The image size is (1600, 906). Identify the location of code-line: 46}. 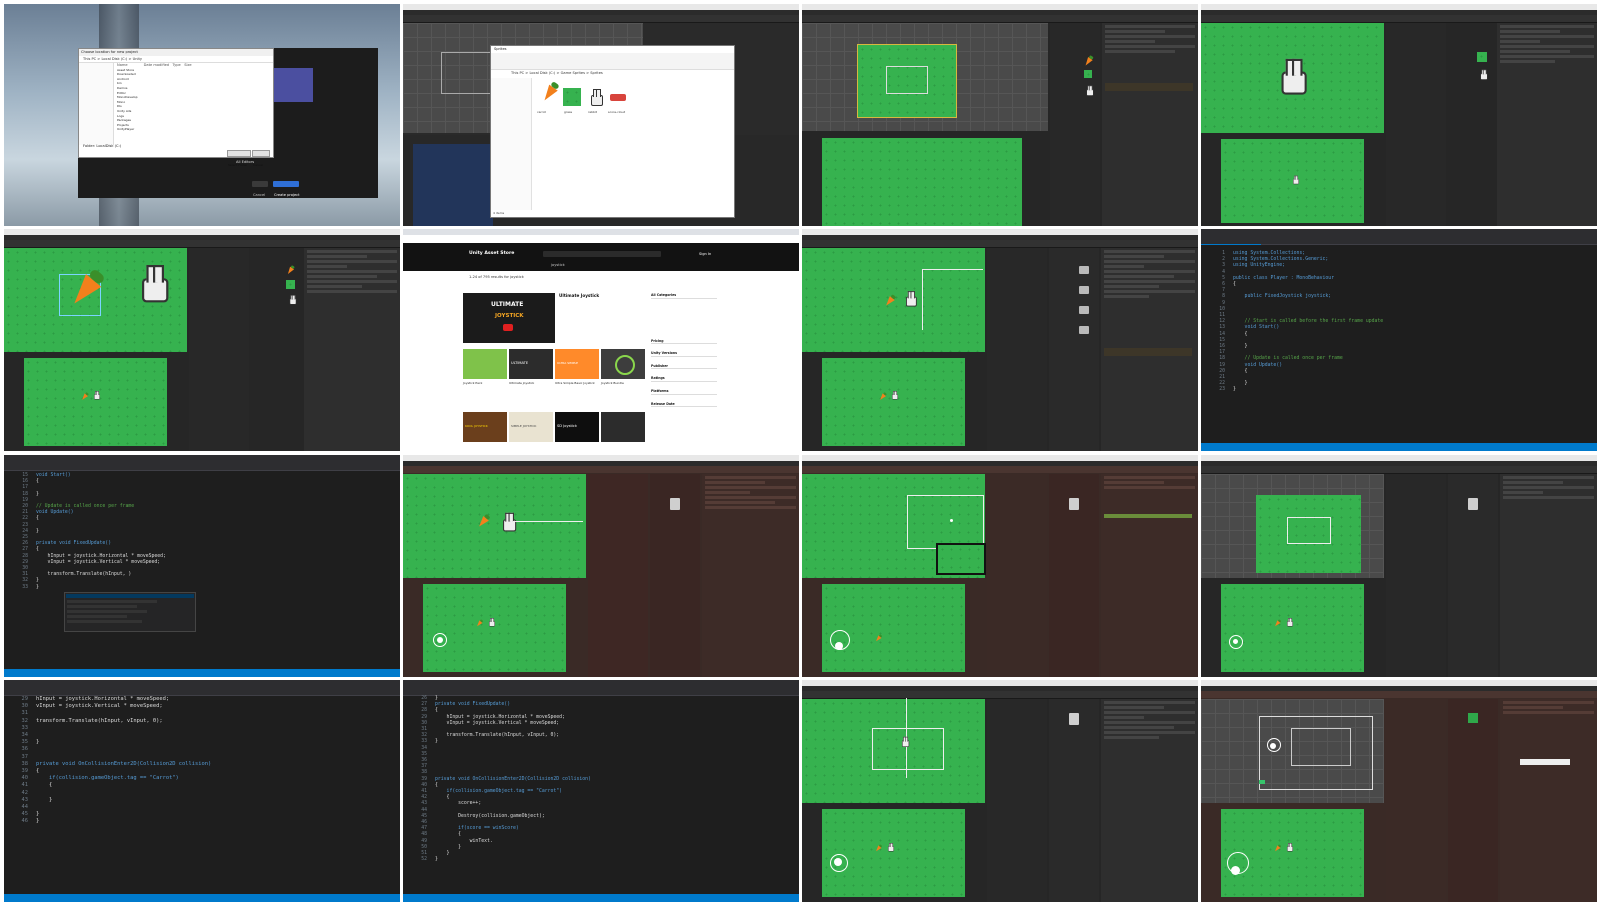
(201, 821).